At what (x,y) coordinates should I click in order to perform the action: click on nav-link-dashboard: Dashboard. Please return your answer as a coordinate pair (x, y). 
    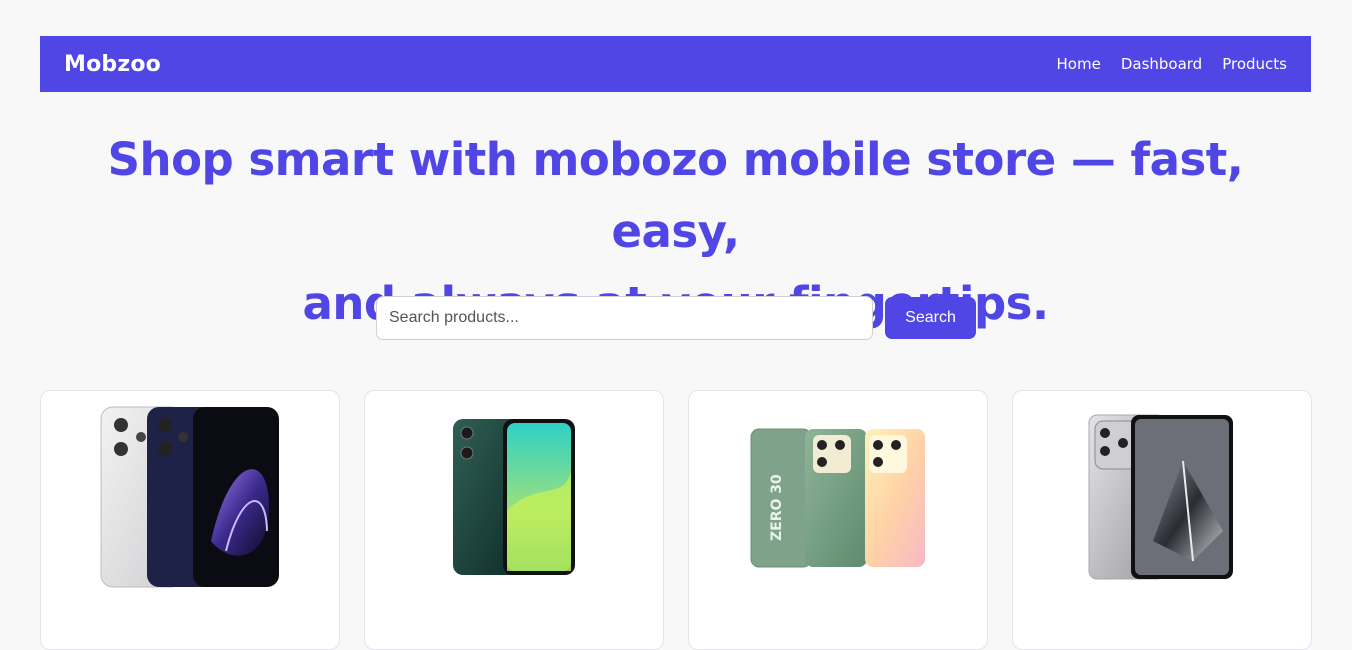
    Looking at the image, I should click on (1161, 64).